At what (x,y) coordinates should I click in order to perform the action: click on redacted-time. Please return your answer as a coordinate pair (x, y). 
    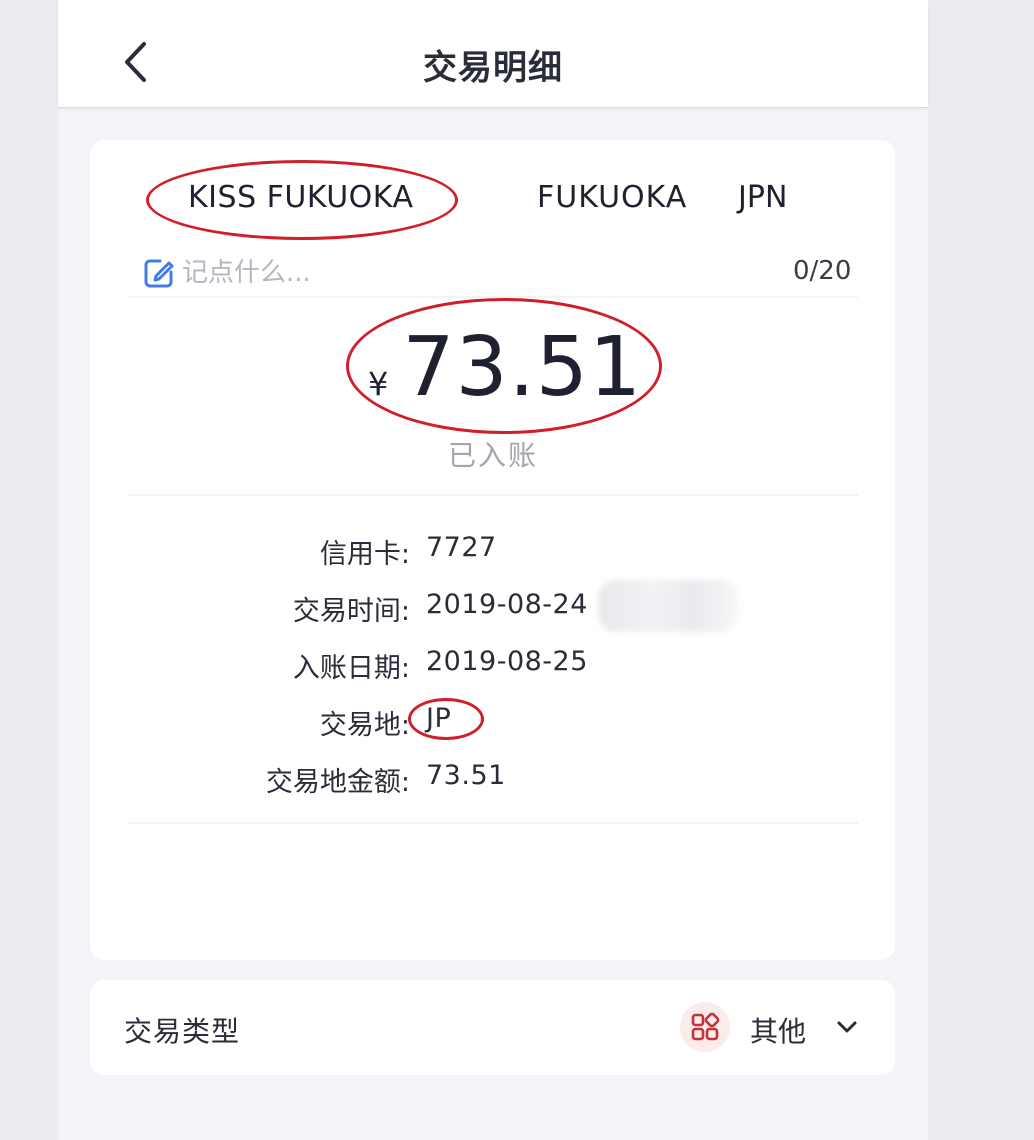
    Looking at the image, I should click on (668, 606).